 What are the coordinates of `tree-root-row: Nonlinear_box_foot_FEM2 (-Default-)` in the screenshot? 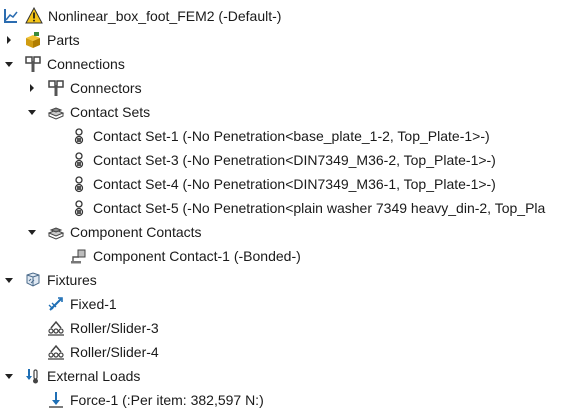 It's located at (282, 16).